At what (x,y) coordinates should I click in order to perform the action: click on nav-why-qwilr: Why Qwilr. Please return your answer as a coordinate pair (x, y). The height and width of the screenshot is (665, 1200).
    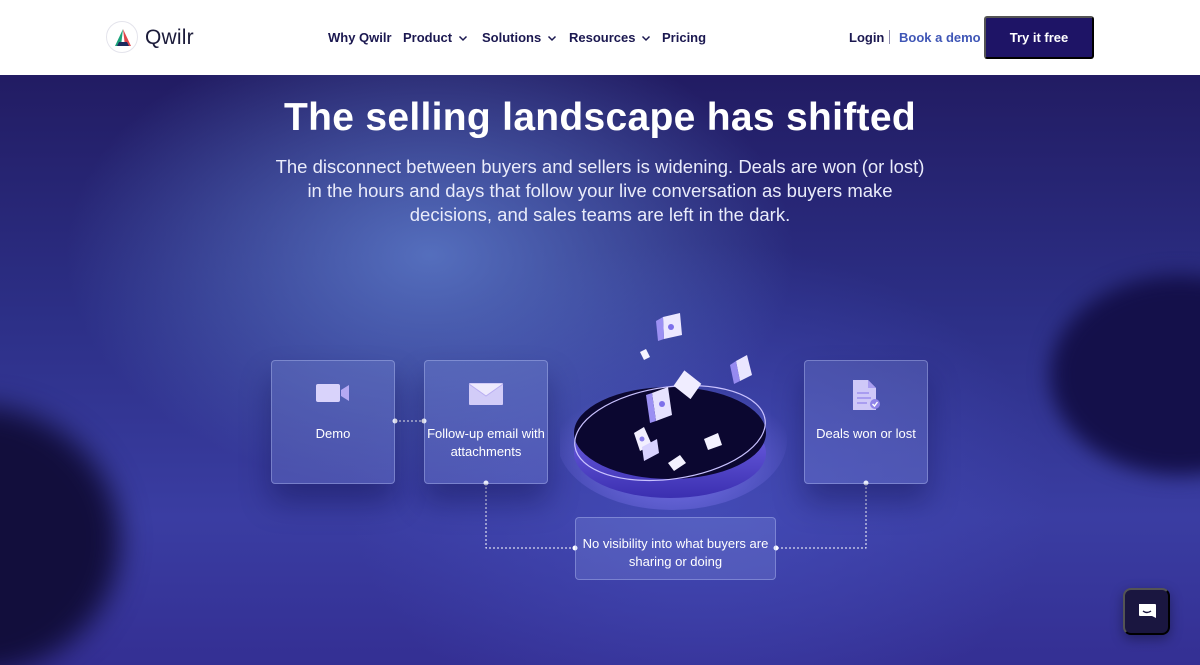
    Looking at the image, I should click on (360, 37).